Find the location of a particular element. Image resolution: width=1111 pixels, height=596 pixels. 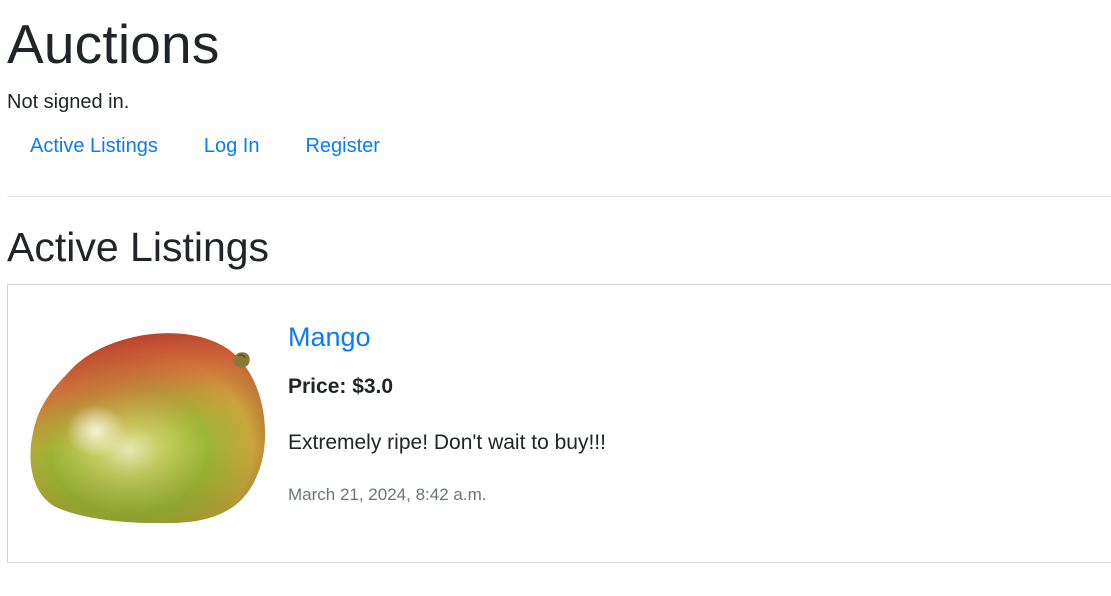

nav-link-log-in: Log In is located at coordinates (231, 146).